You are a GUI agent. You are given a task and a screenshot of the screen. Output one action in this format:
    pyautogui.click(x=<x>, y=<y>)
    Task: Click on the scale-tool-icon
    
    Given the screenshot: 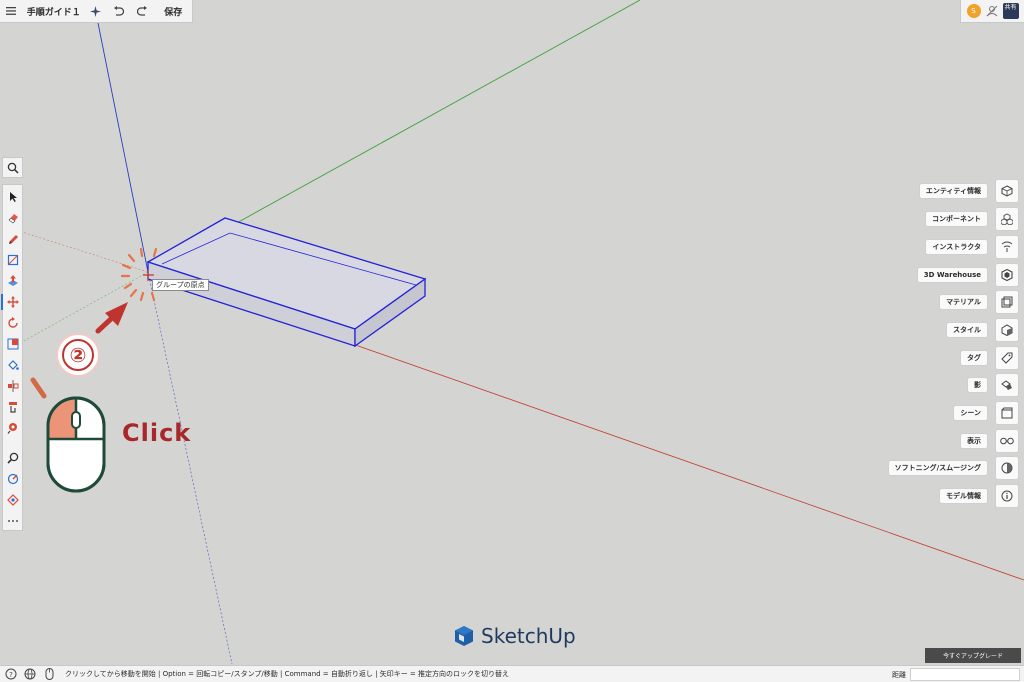 What is the action you would take?
    pyautogui.click(x=12, y=344)
    